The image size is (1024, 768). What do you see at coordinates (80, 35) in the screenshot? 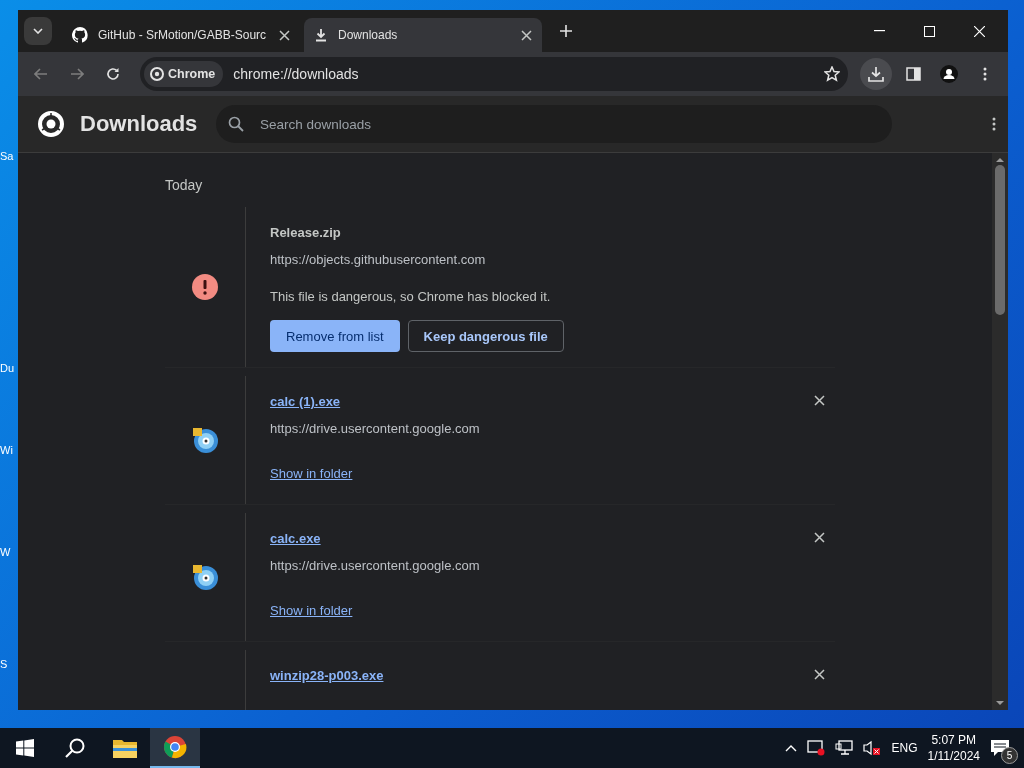
I see `github-icon` at bounding box center [80, 35].